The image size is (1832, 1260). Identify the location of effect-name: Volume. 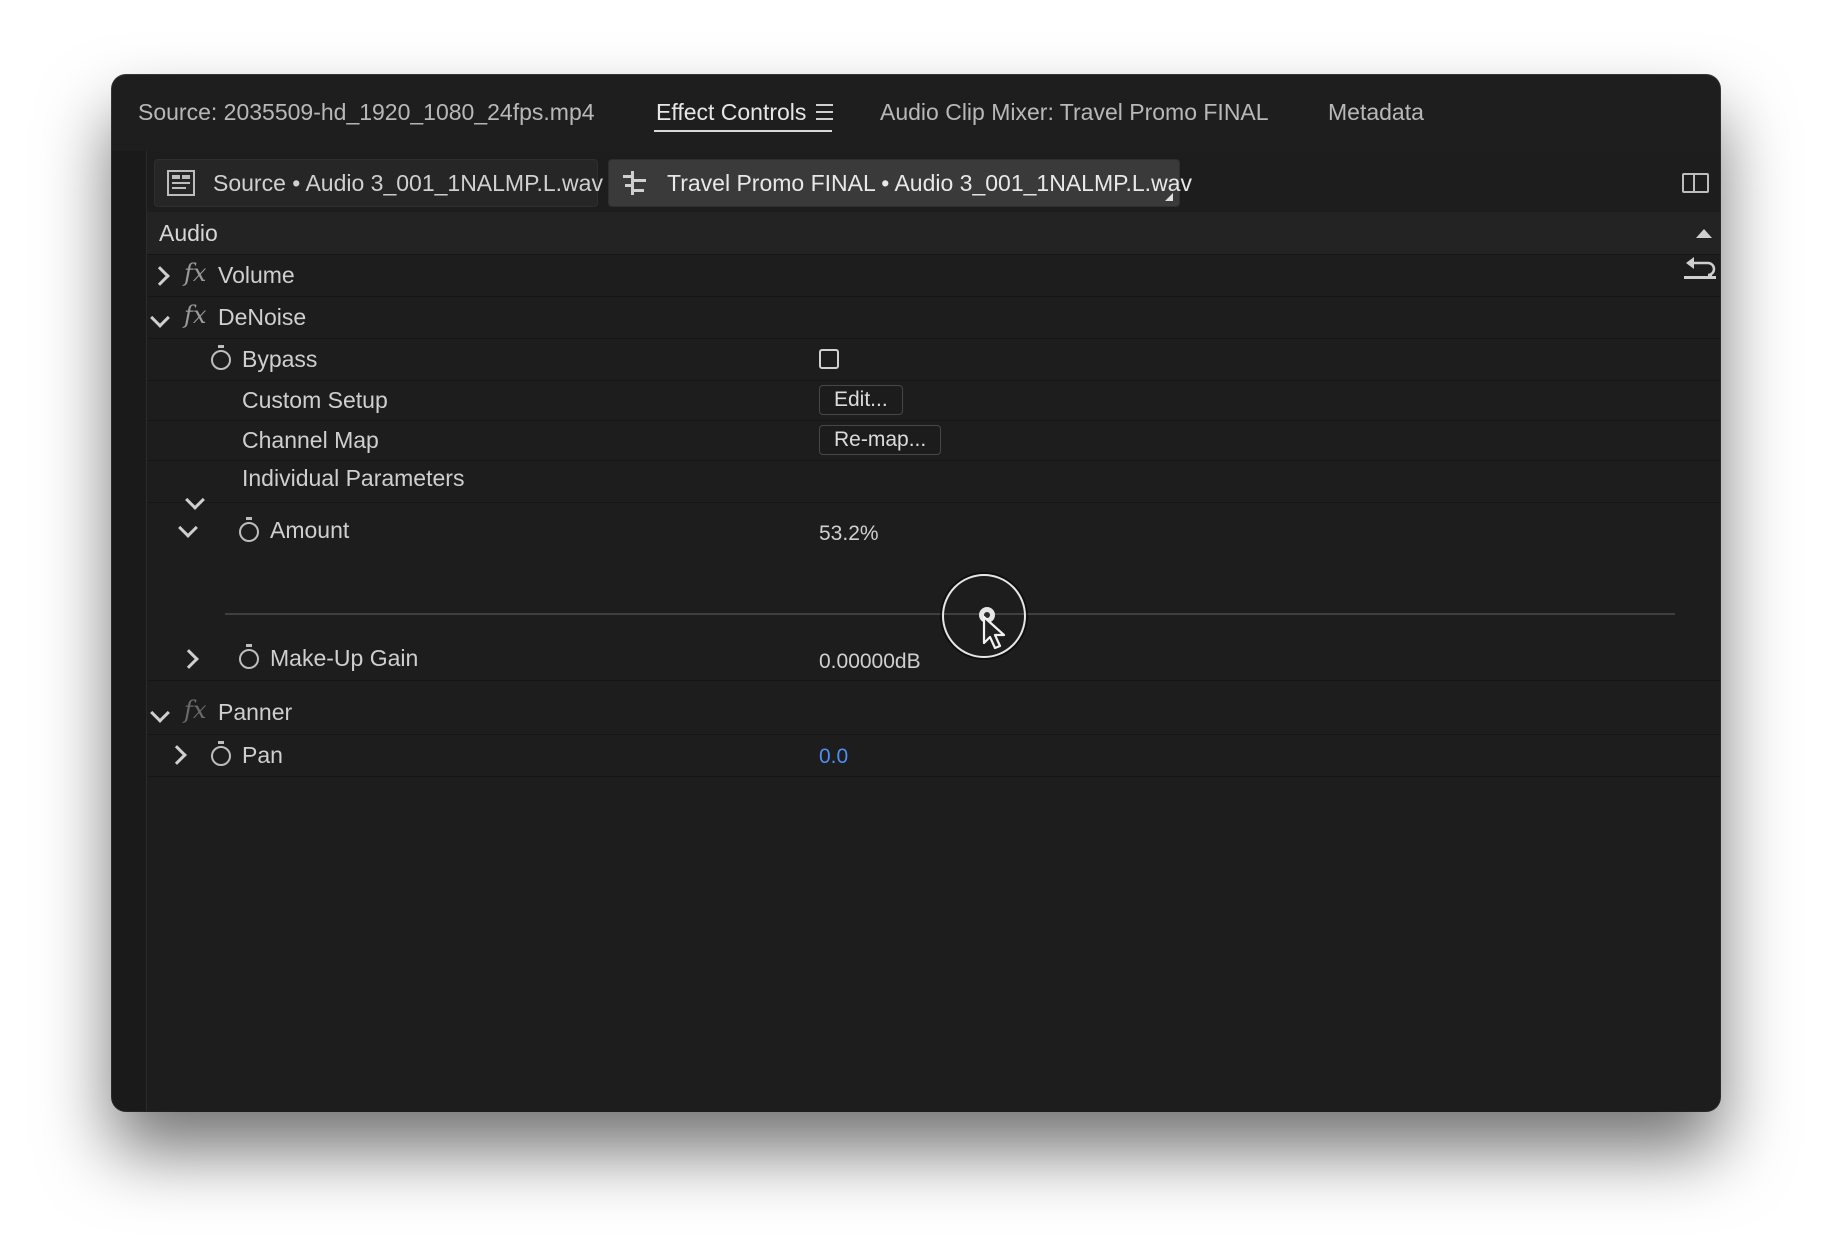
(256, 275).